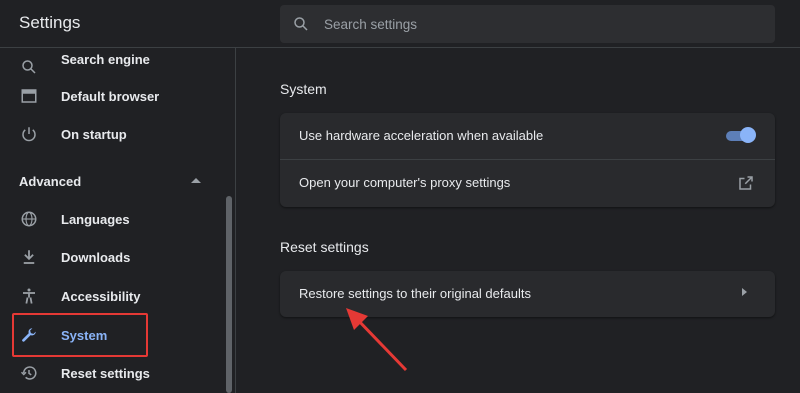 This screenshot has height=393, width=800. I want to click on sidebar-item-accessibility: Accessibility, so click(111, 296).